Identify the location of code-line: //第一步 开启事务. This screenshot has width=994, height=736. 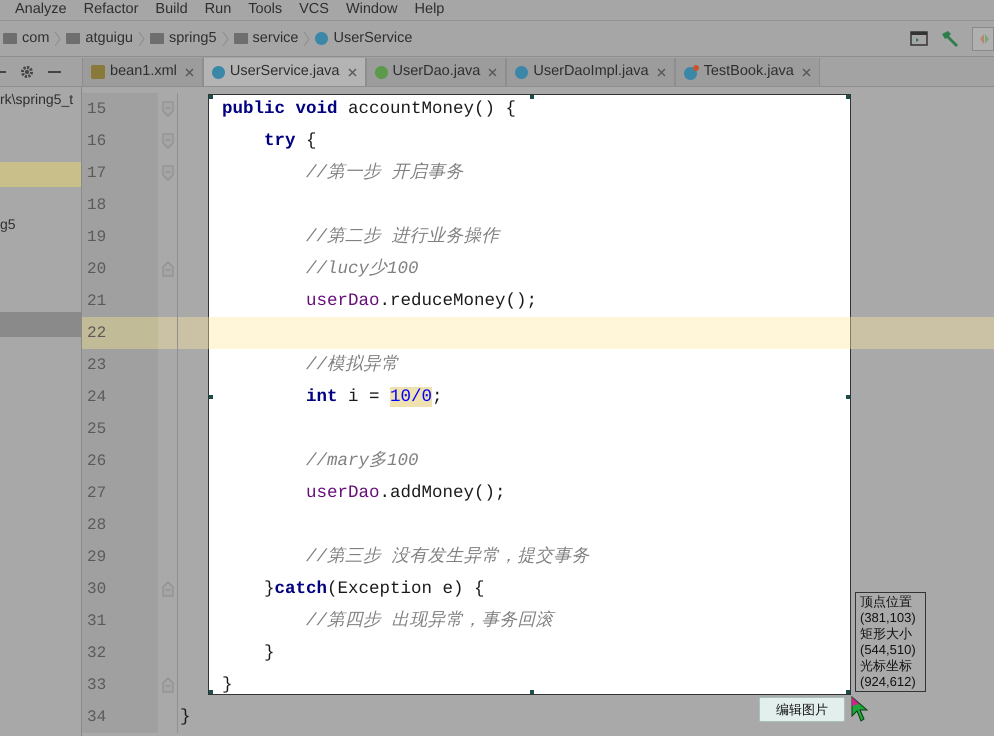
(385, 173).